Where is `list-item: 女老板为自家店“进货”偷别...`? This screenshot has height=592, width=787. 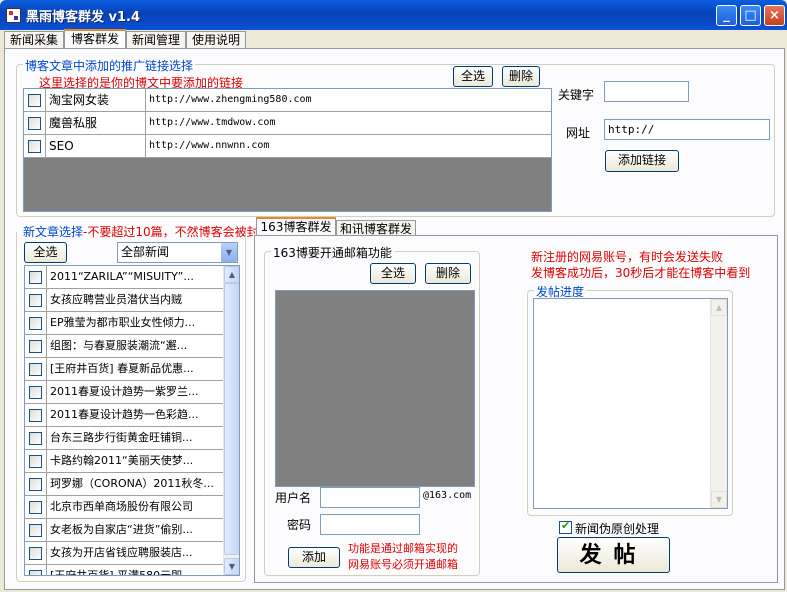
list-item: 女老板为自家店“进货”偷别... is located at coordinates (124, 530).